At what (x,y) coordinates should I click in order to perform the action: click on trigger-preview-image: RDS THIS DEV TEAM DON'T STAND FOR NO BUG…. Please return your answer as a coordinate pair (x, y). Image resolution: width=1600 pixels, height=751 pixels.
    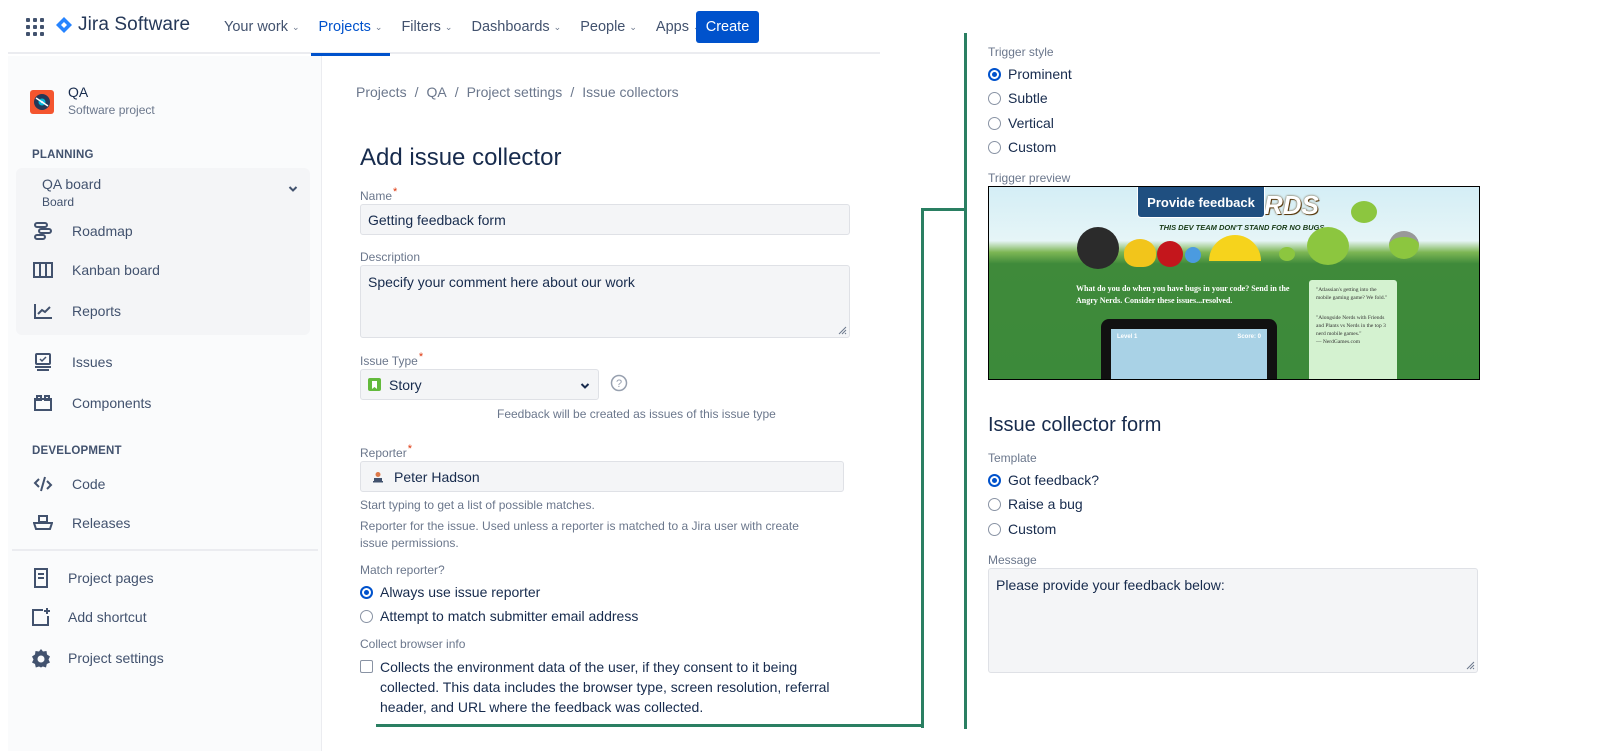
    Looking at the image, I should click on (1234, 283).